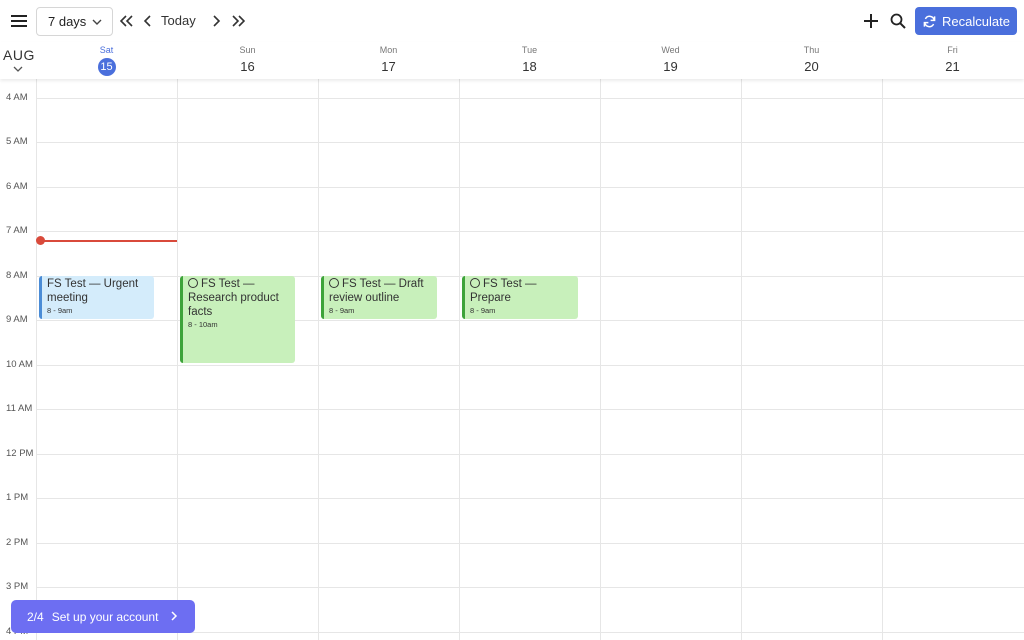  What do you see at coordinates (17, 542) in the screenshot?
I see `time-label: 2 PM` at bounding box center [17, 542].